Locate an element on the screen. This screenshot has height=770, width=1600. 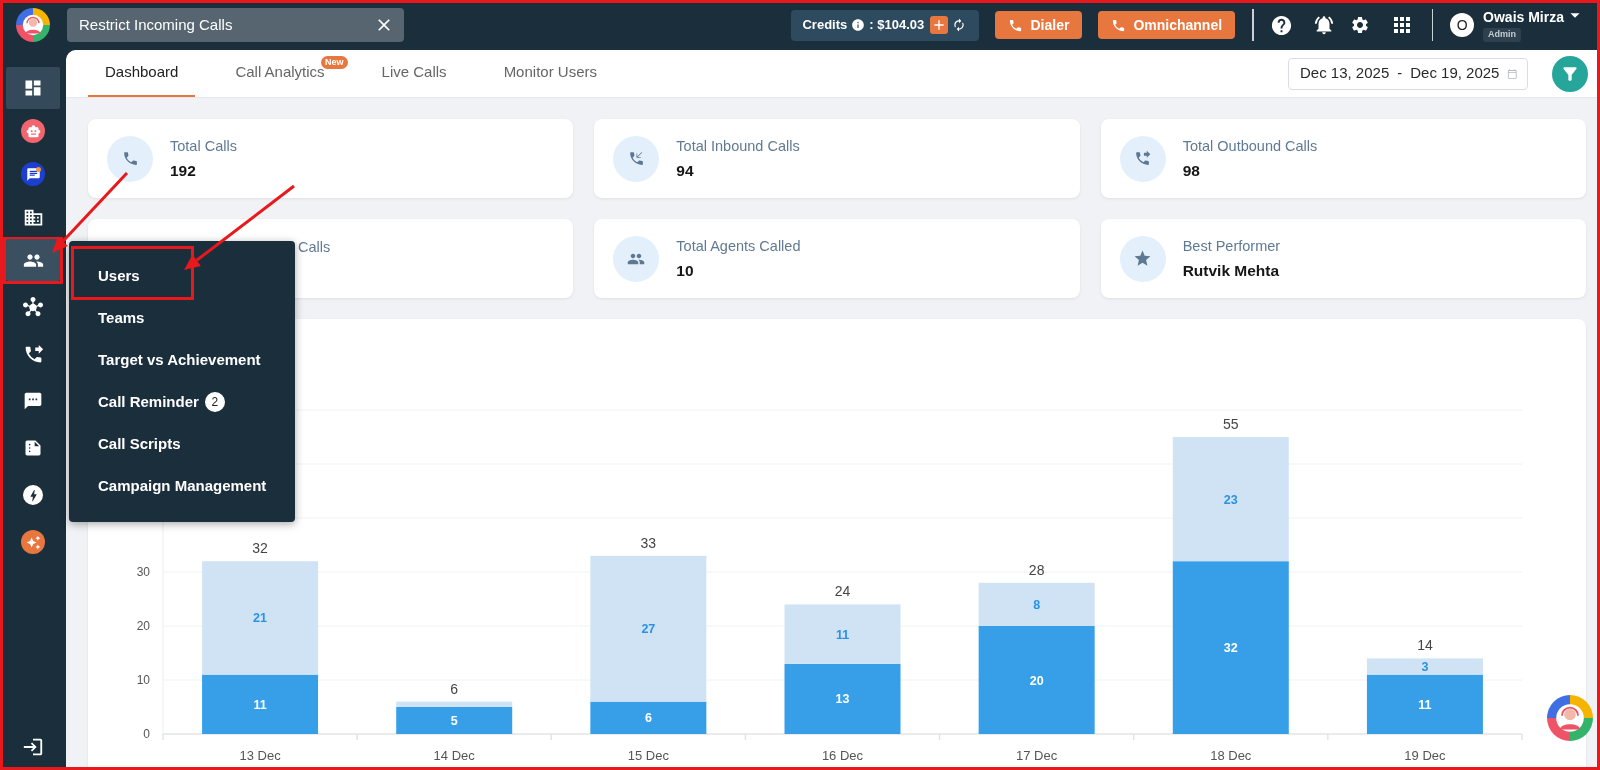
dashboard-icon is located at coordinates (33, 88).